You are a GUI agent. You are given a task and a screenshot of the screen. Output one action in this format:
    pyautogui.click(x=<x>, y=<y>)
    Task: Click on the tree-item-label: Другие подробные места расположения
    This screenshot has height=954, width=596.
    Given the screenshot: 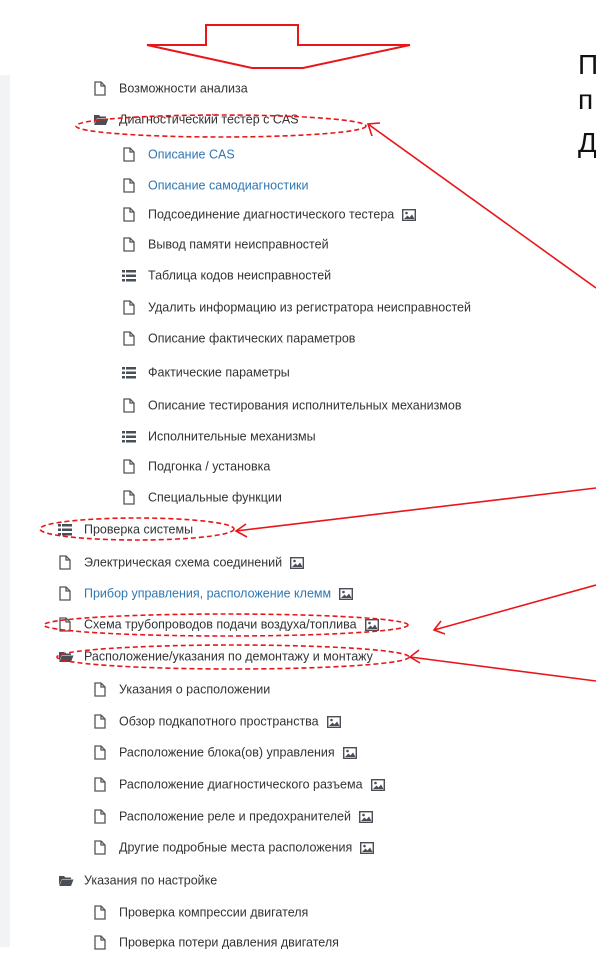 What is the action you would take?
    pyautogui.click(x=236, y=847)
    